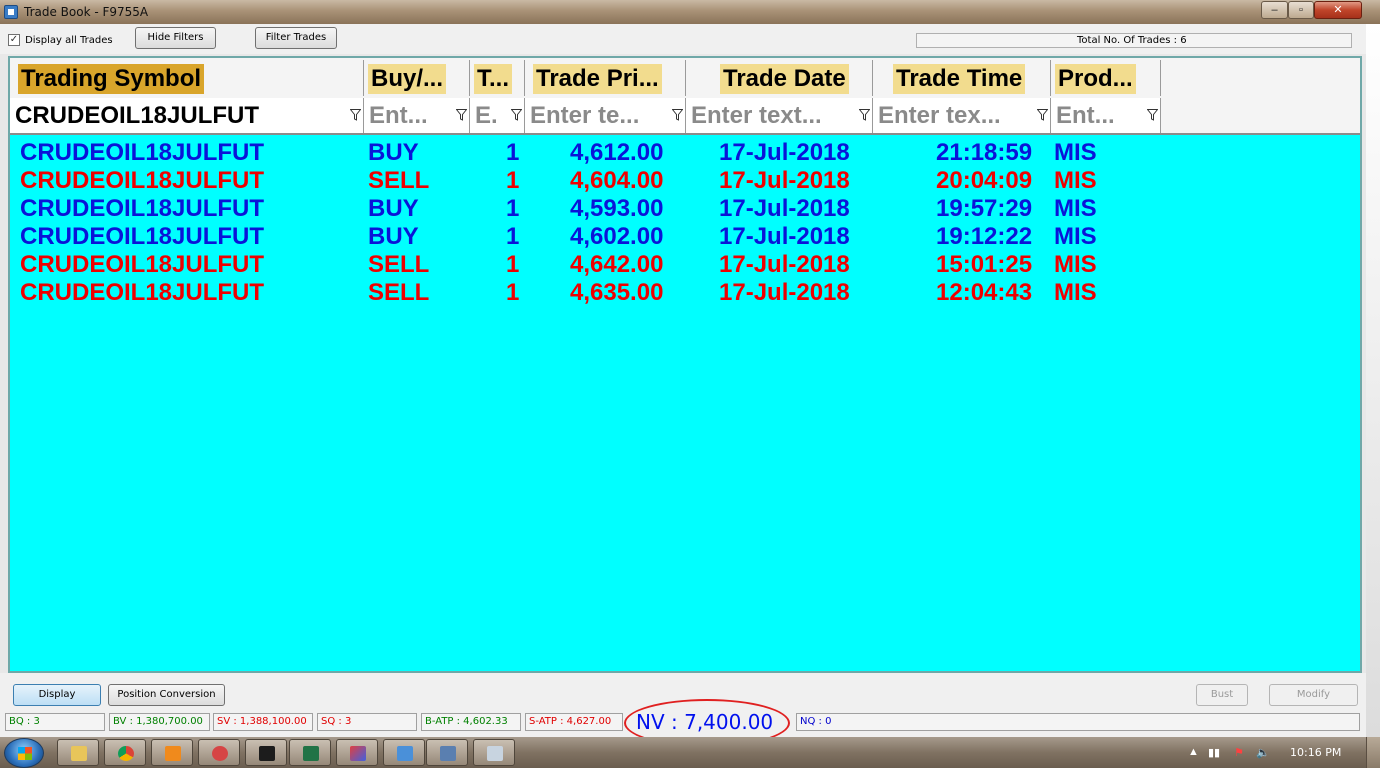 This screenshot has height=768, width=1380. Describe the element at coordinates (1193, 752) in the screenshot. I see `tray-arrow-icon: ▲` at that location.